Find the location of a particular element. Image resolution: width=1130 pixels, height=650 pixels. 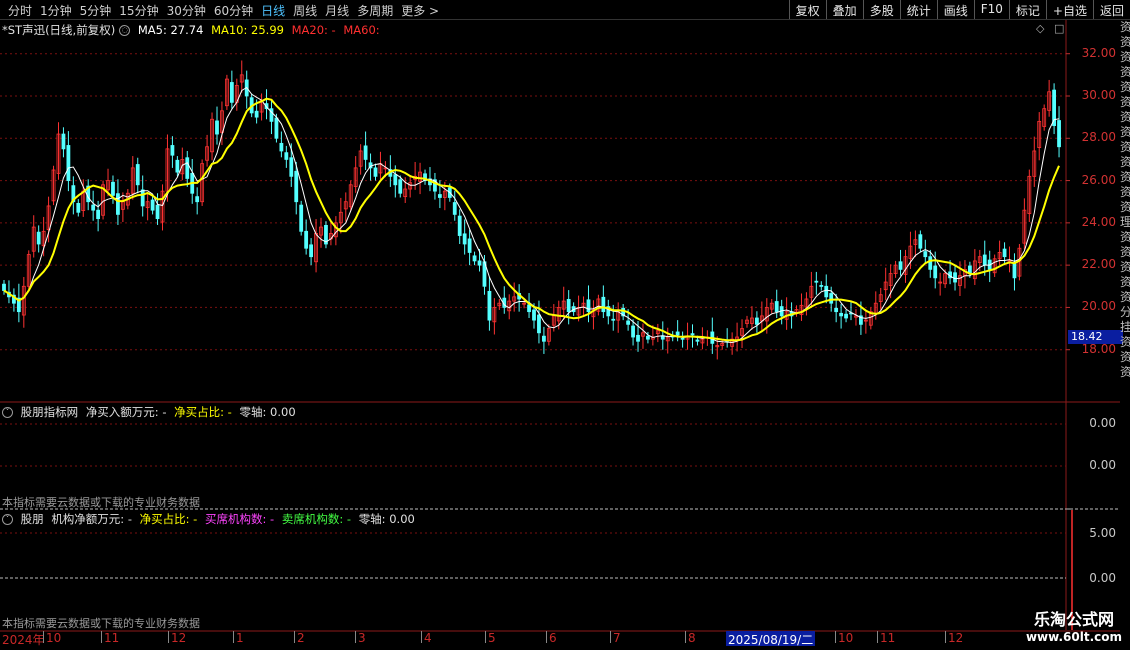

ma10-label: MA10: 25.99 is located at coordinates (247, 30).